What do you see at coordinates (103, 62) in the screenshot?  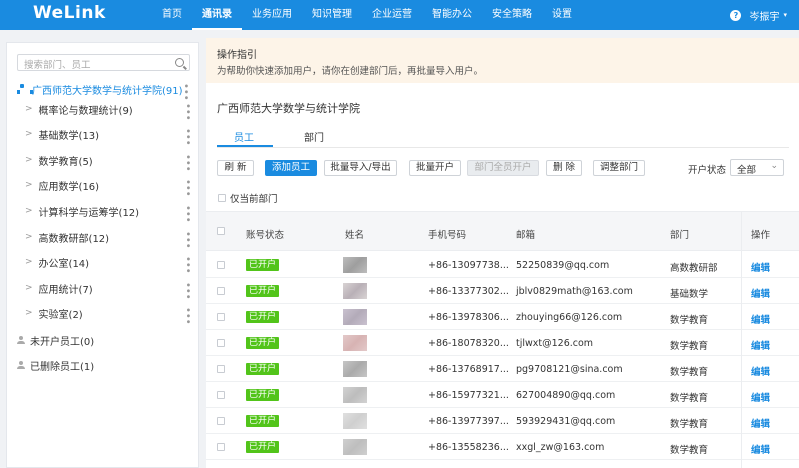 I see `search-input: 搜索部门、员工` at bounding box center [103, 62].